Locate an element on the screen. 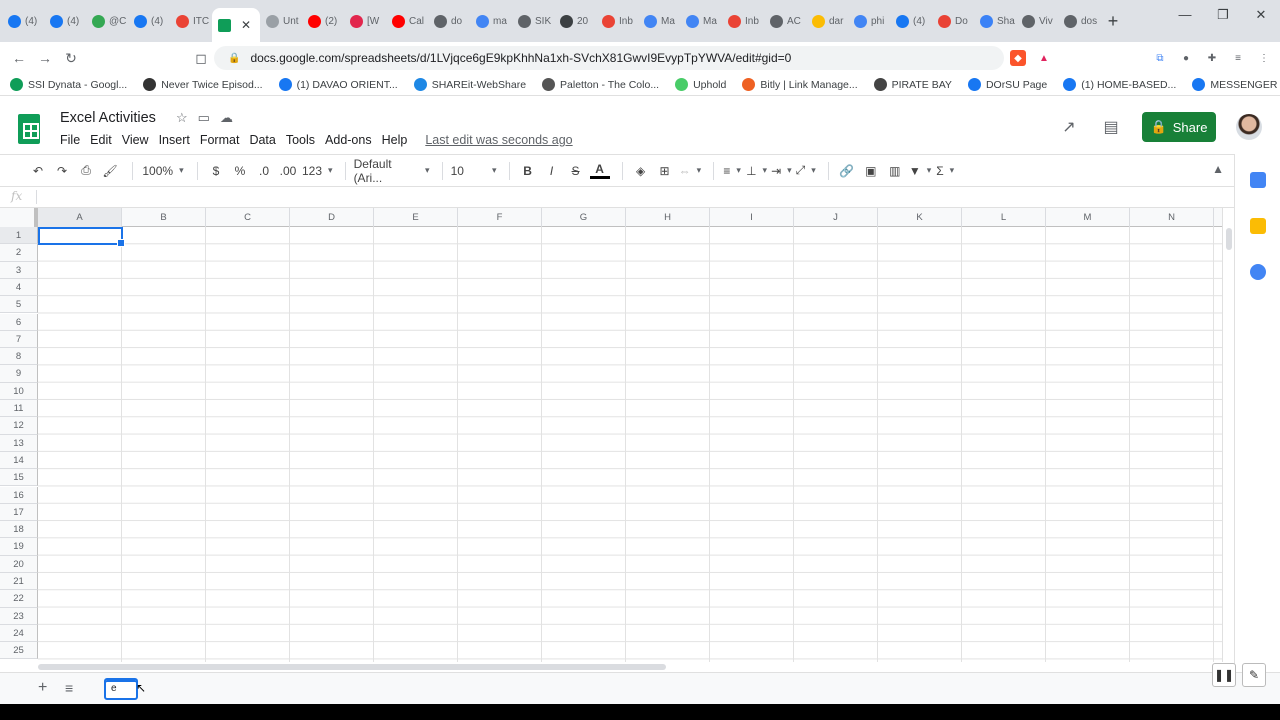 The width and height of the screenshot is (1280, 720). formula-bar: fx is located at coordinates (617, 197).